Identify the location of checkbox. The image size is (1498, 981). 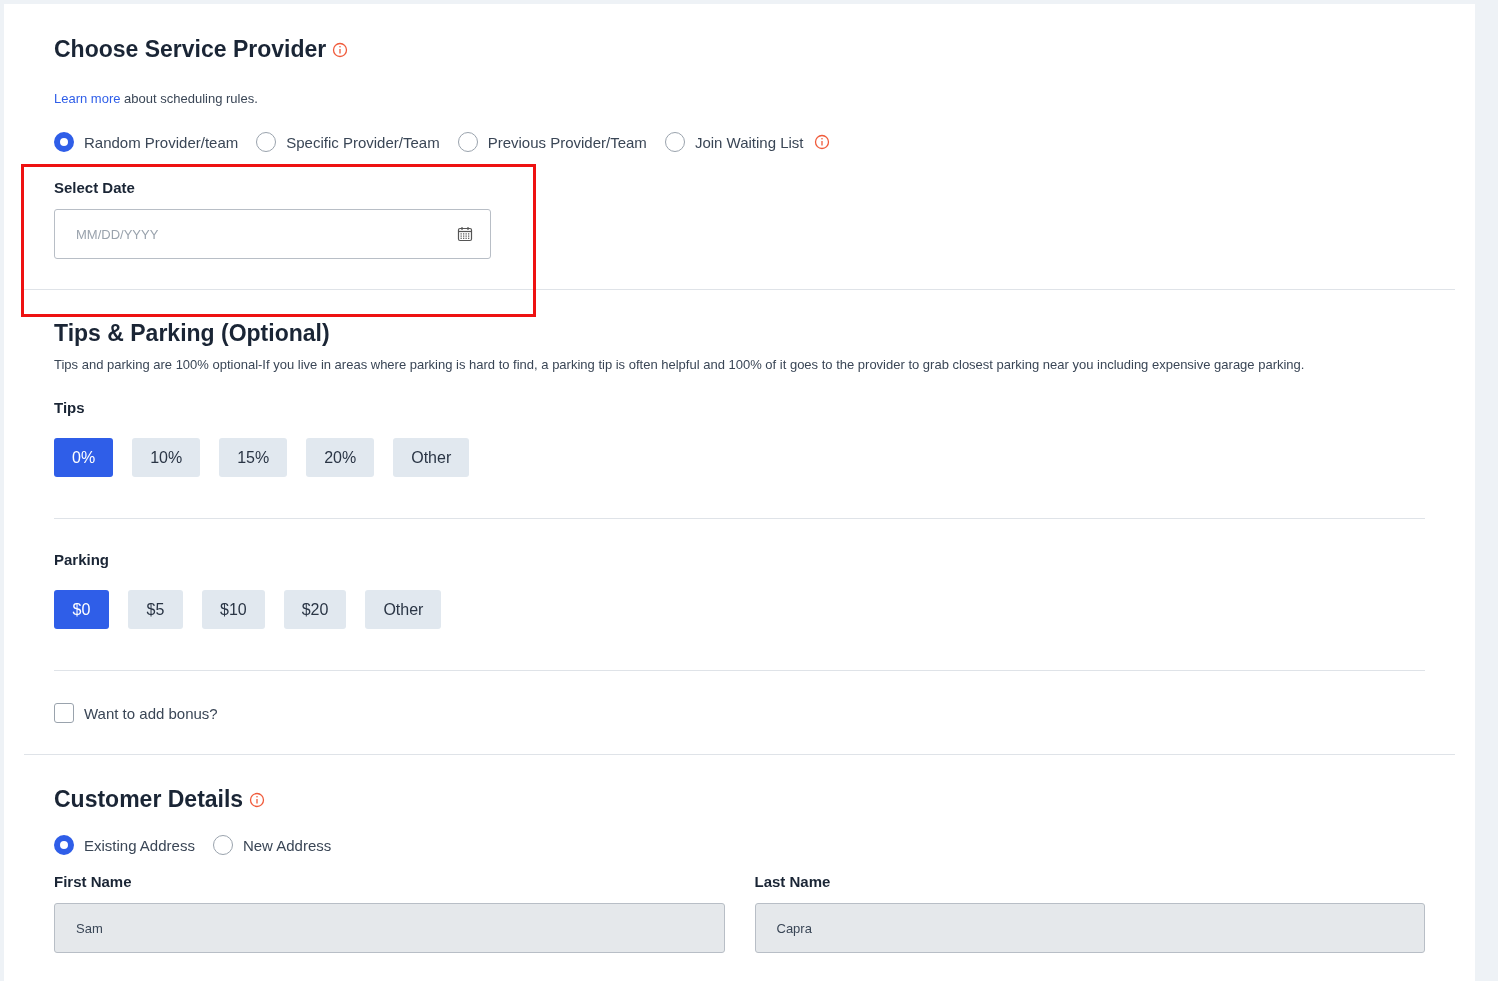
(64, 713).